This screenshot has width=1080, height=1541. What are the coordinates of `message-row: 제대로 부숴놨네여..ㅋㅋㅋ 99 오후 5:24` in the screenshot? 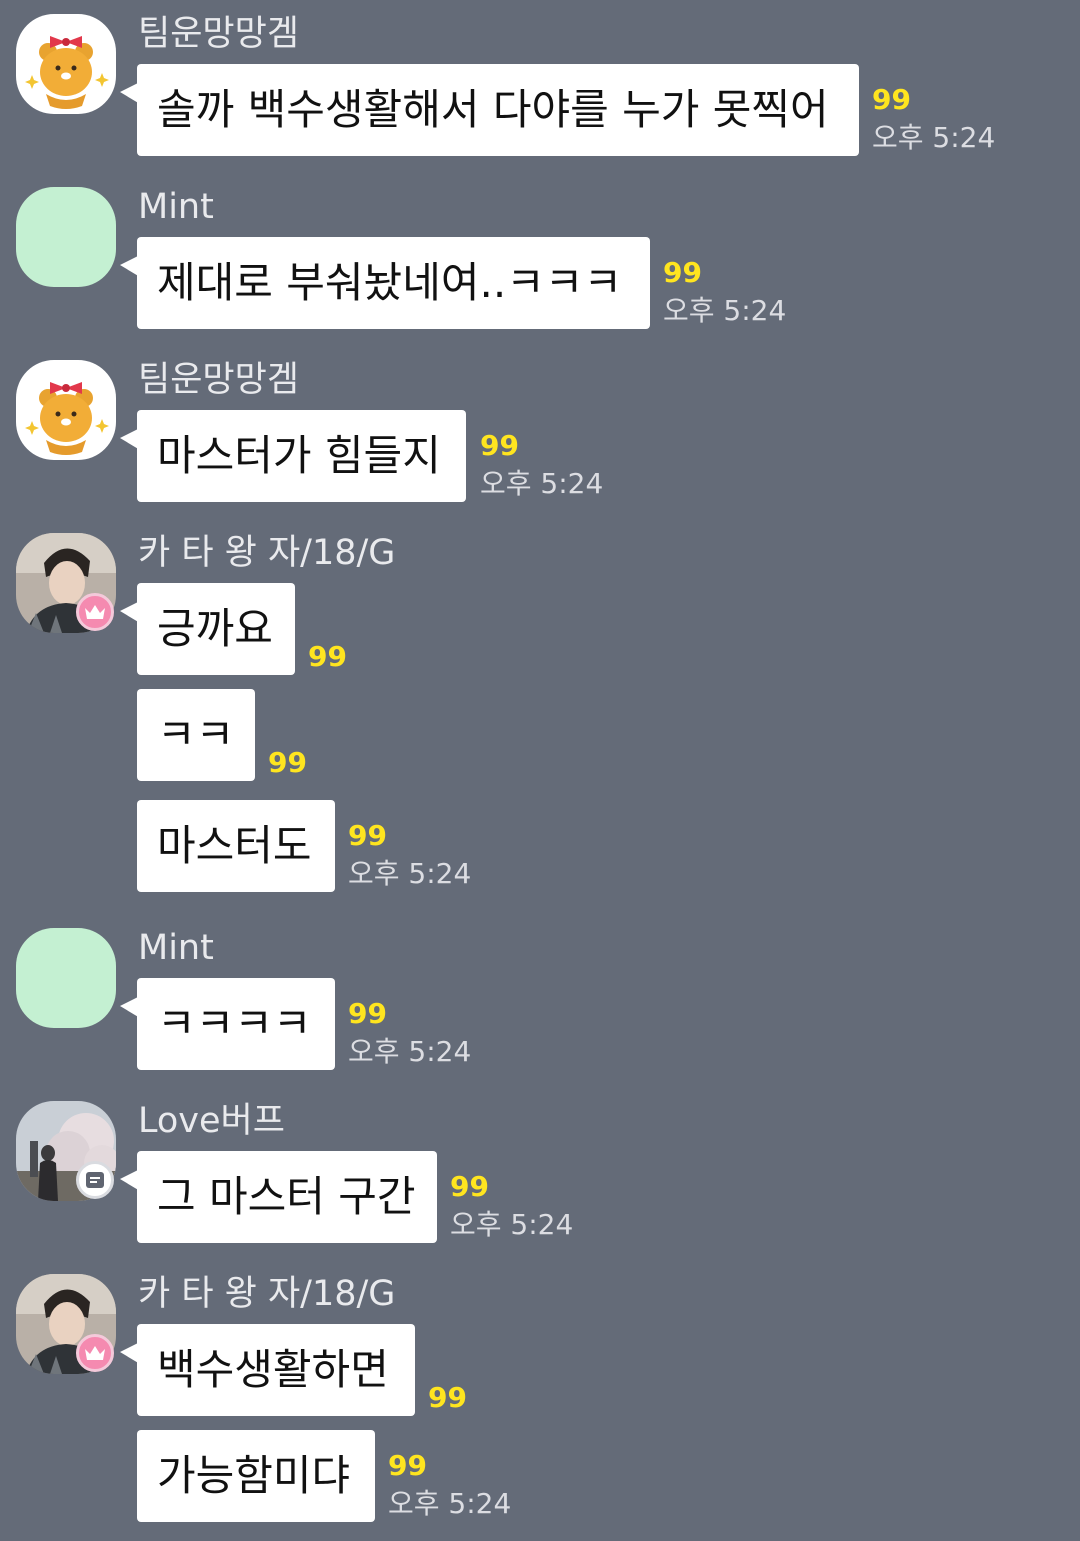 It's located at (540, 283).